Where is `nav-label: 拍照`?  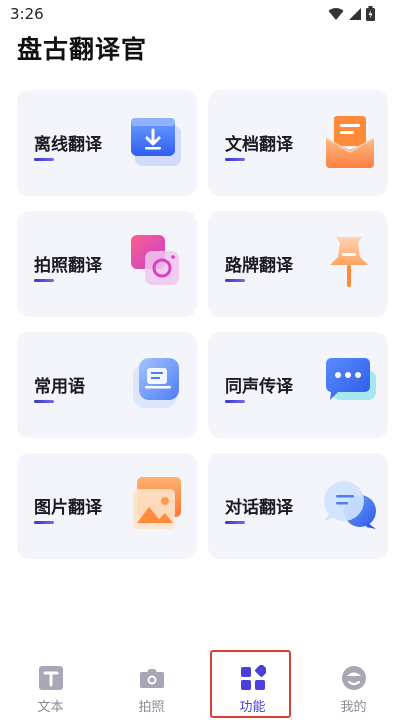
nav-label: 拍照 is located at coordinates (151, 707).